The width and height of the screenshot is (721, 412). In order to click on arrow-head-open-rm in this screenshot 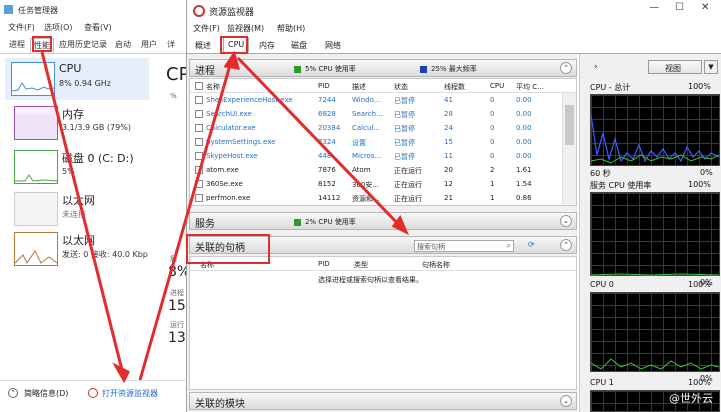, I will do `click(121, 373)`.